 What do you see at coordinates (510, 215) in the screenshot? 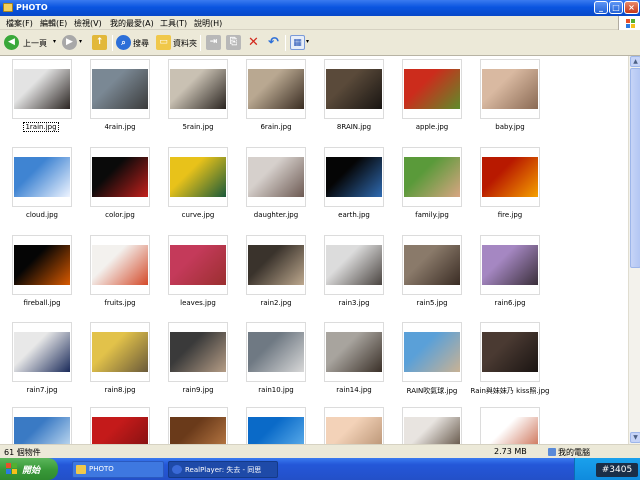
I see `file-name: fire.jpg` at bounding box center [510, 215].